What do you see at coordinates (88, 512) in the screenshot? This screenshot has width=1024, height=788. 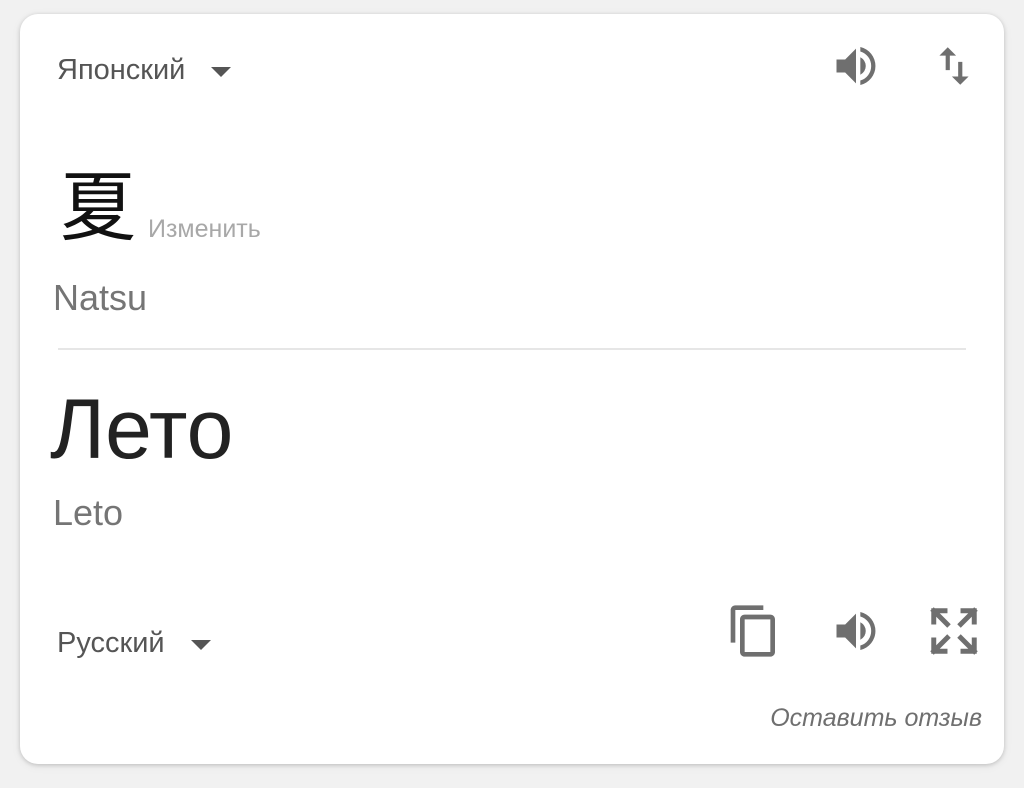 I see `target-transliteration: Leto` at bounding box center [88, 512].